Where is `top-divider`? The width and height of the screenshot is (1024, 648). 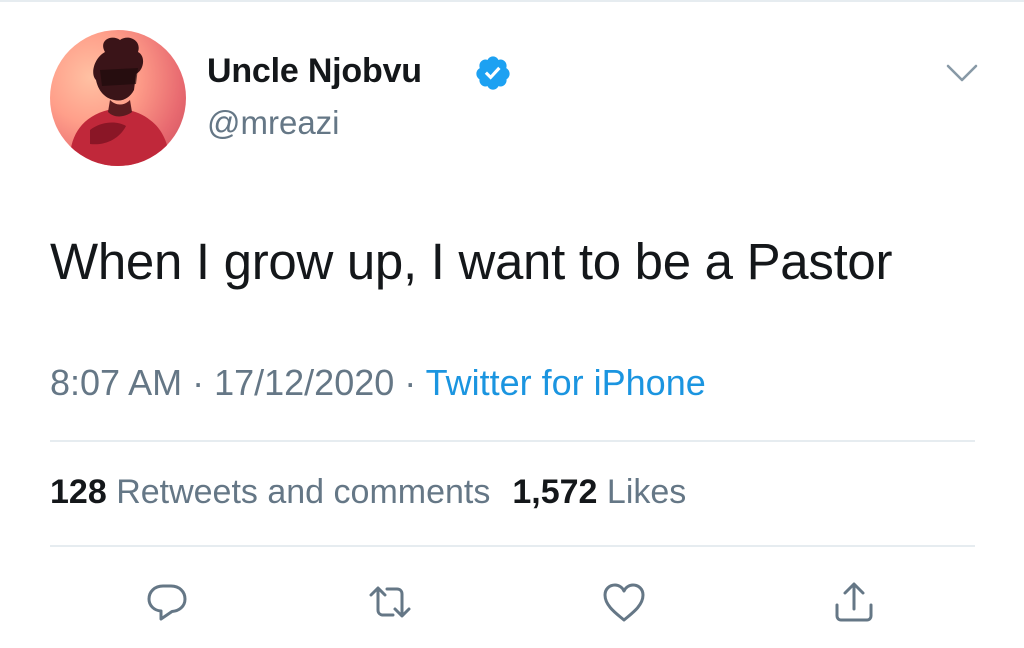 top-divider is located at coordinates (512, 1).